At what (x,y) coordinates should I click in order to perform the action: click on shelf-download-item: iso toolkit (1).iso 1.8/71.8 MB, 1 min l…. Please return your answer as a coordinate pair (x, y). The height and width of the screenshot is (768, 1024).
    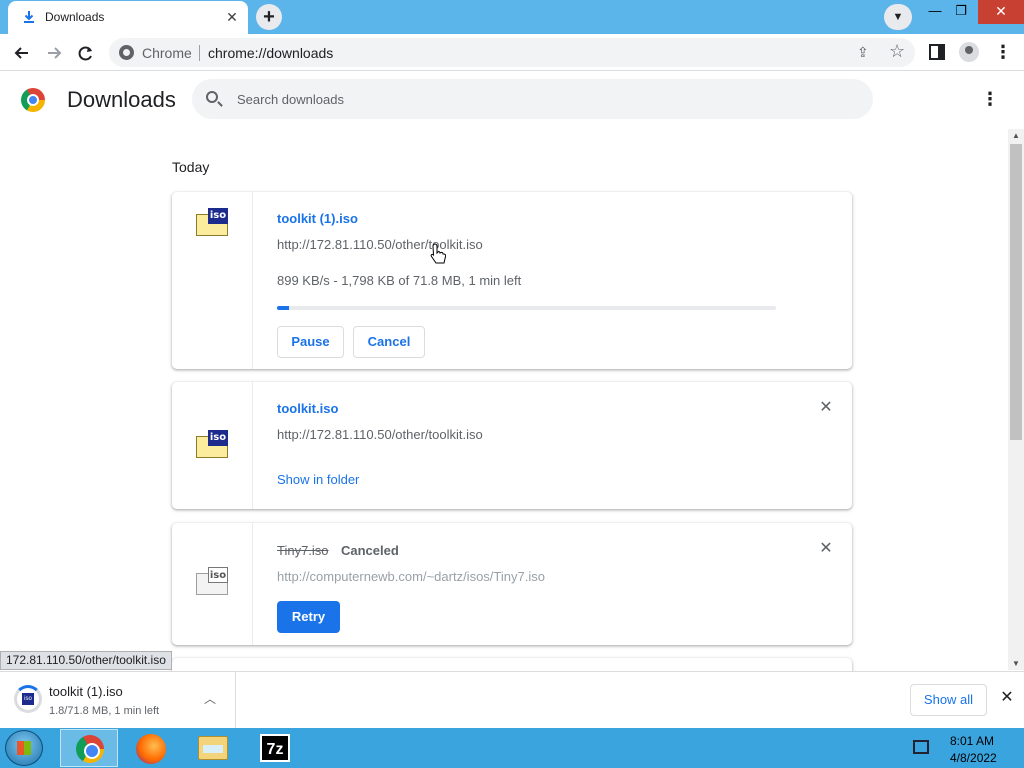
    Looking at the image, I should click on (118, 700).